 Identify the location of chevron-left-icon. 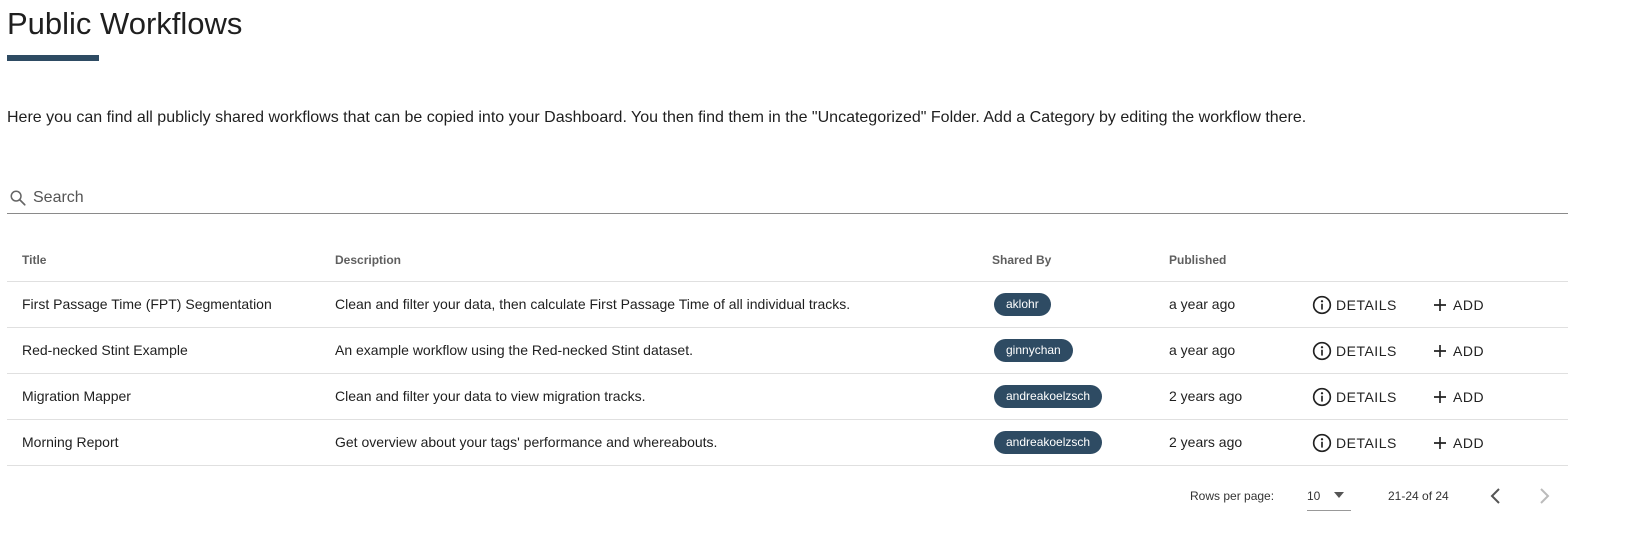
(1495, 496).